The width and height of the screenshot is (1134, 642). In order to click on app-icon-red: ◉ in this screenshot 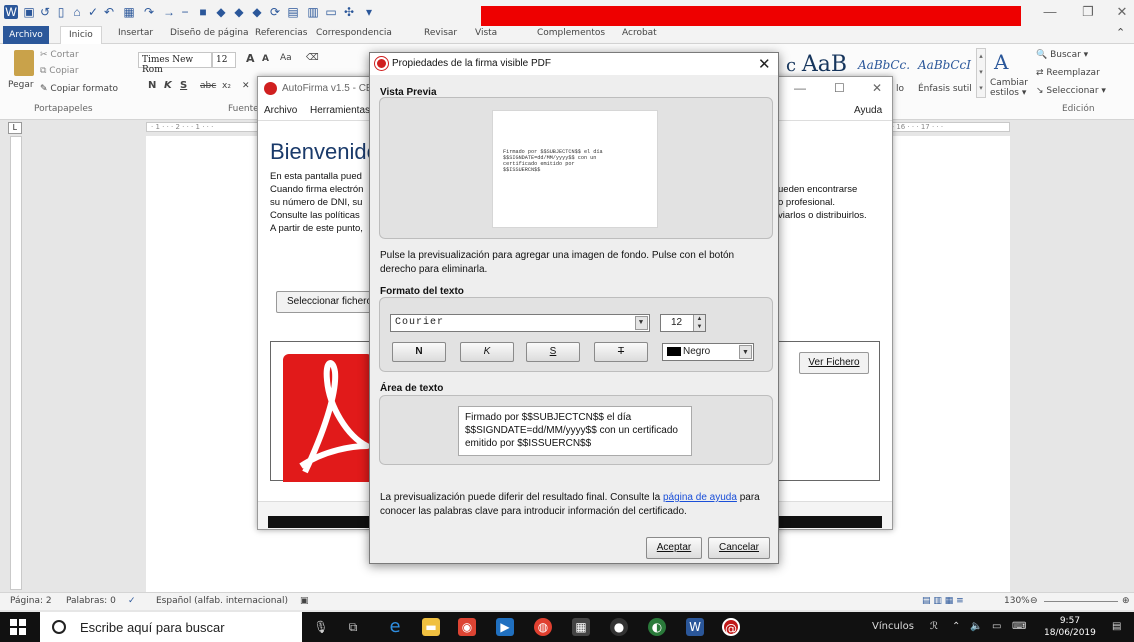, I will do `click(467, 627)`.